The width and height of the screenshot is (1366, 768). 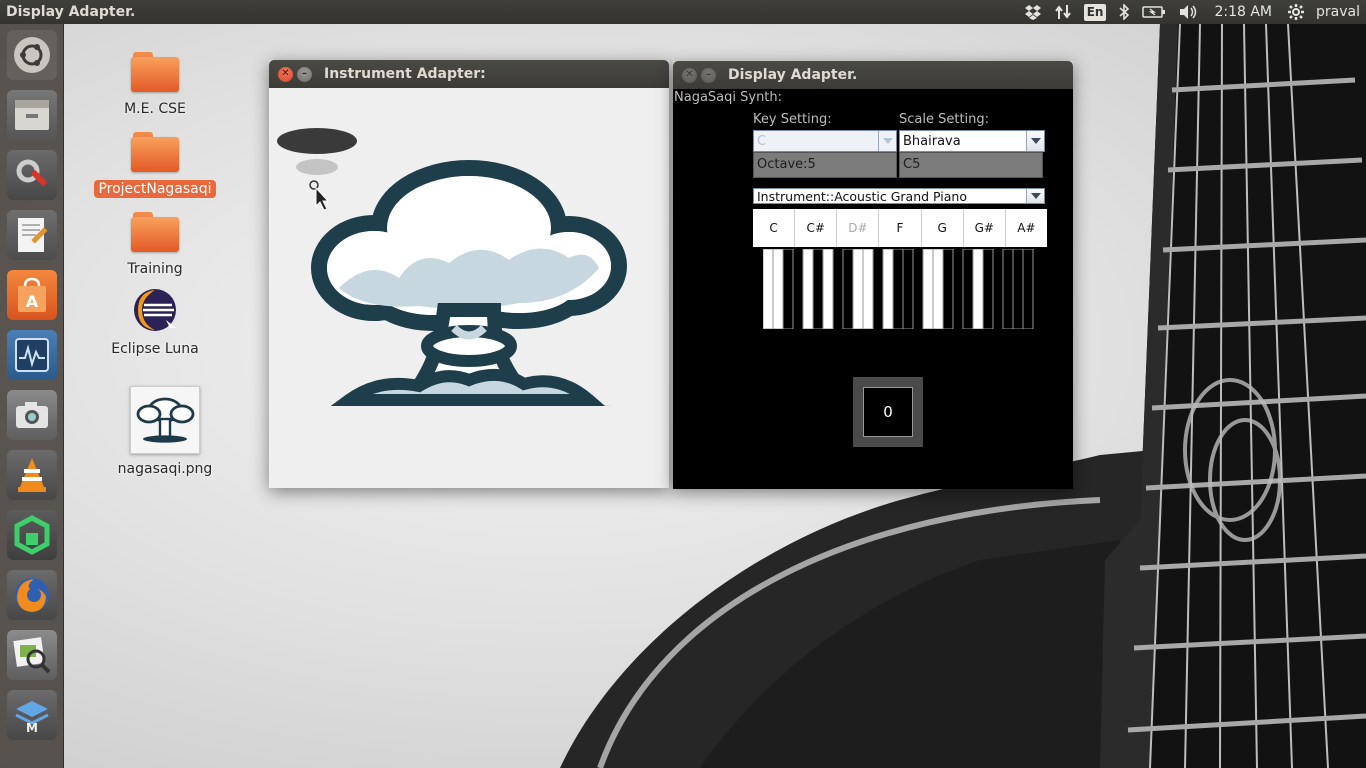 I want to click on workspace-switcher-icon: M, so click(x=32, y=715).